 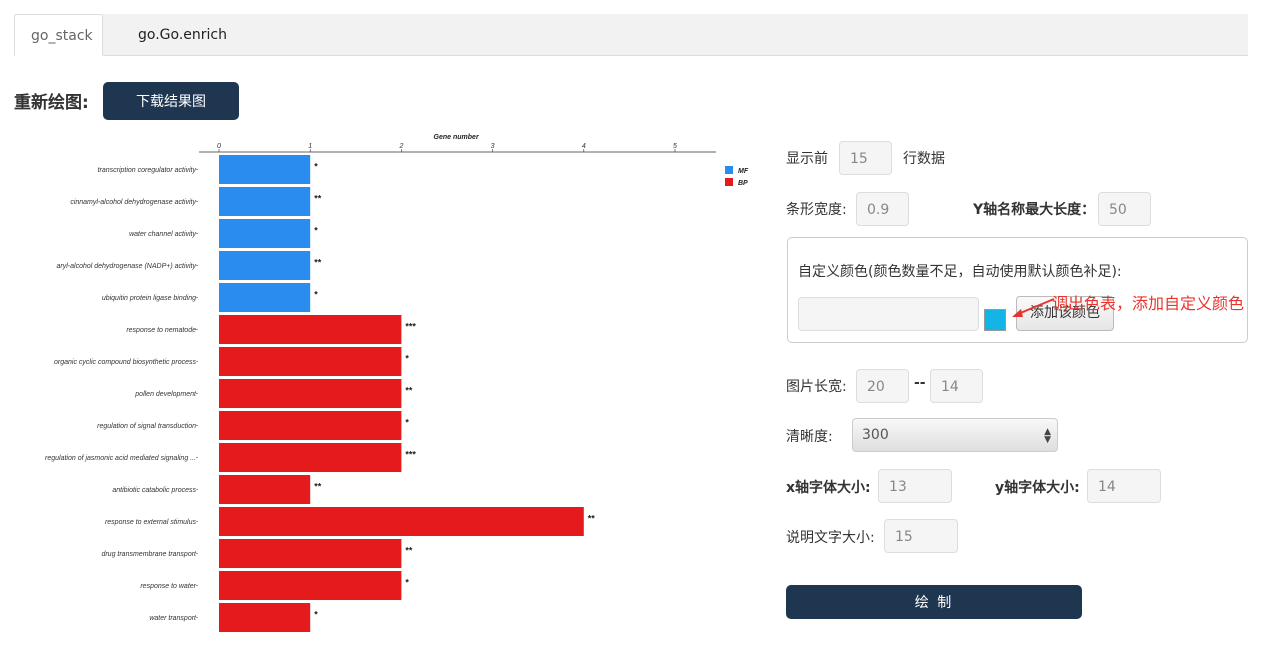 What do you see at coordinates (960, 272) in the screenshot?
I see `custom-color-label: 自定义颜色(颜色数量不足，自动使用默认颜色补足):` at bounding box center [960, 272].